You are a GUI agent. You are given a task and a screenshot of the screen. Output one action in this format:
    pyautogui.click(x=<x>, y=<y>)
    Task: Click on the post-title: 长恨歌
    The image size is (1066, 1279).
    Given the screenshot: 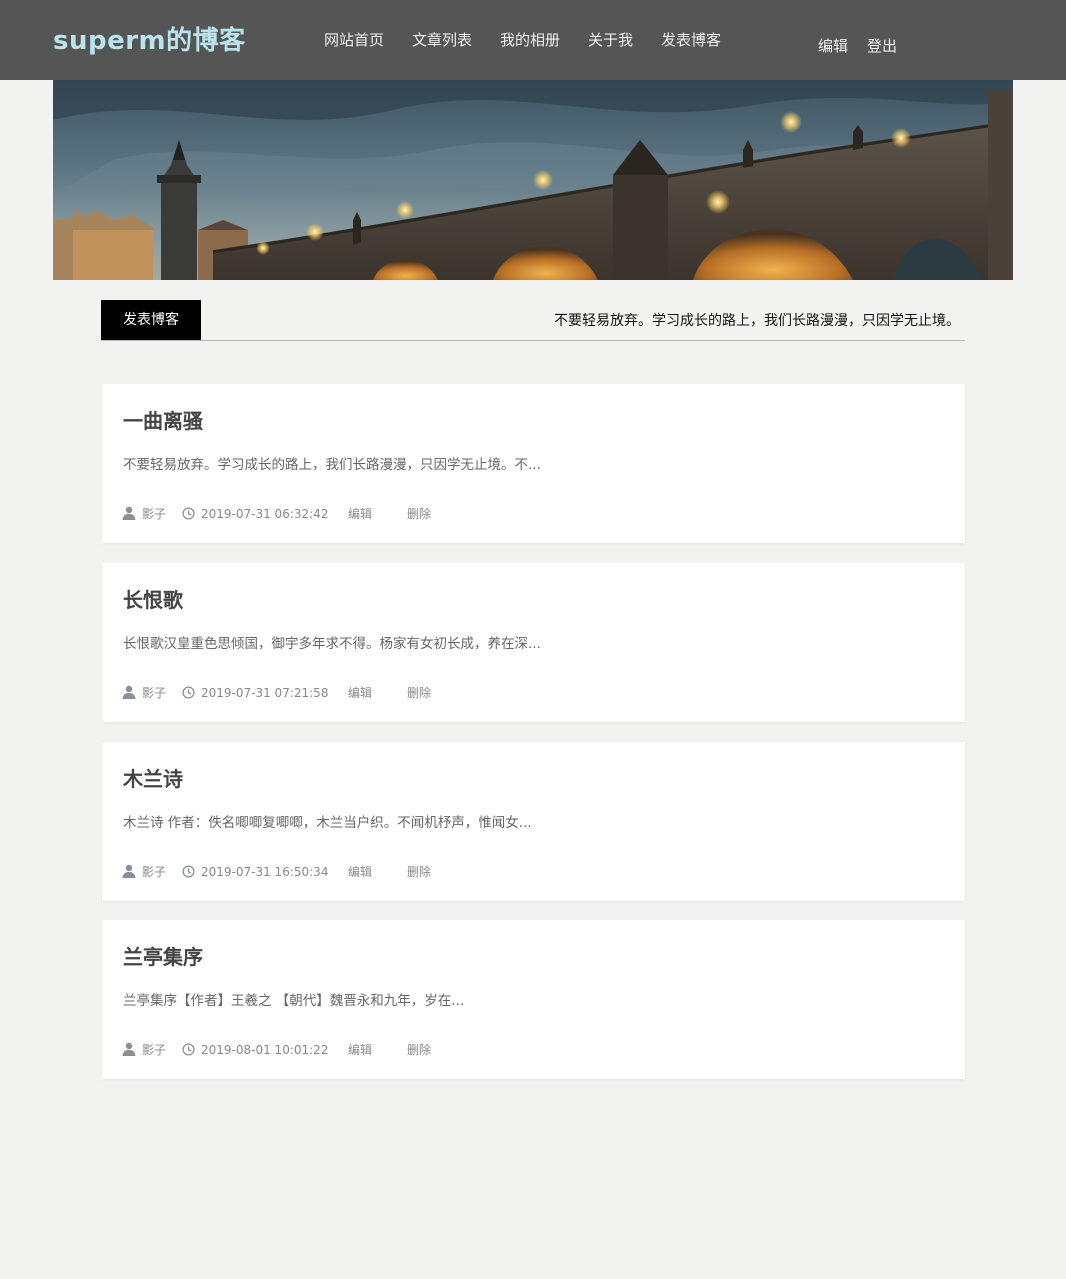 What is the action you would take?
    pyautogui.click(x=153, y=600)
    